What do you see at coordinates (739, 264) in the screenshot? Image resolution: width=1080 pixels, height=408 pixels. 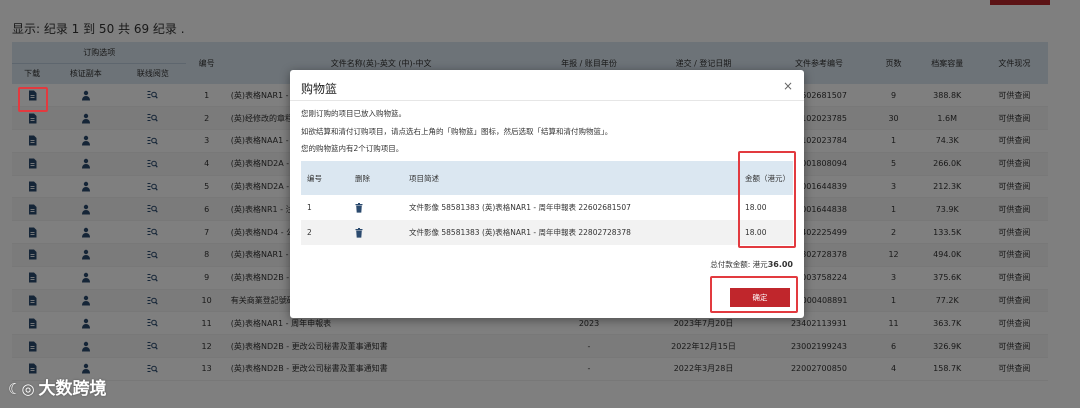 I see `total-label: 总付款金额: 港元` at bounding box center [739, 264].